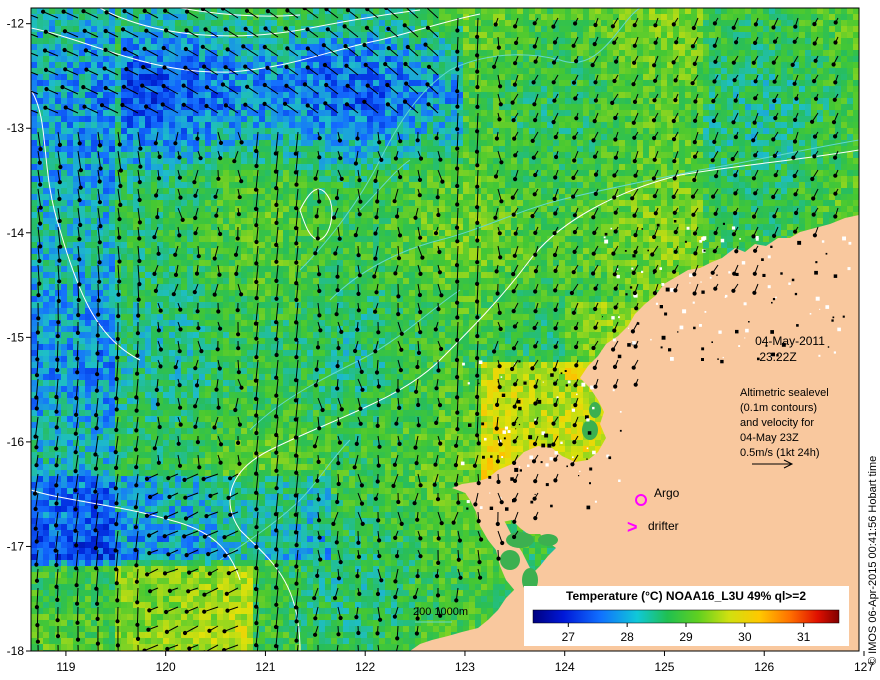  Describe the element at coordinates (664, 667) in the screenshot. I see `x-tick-label: 125` at that location.